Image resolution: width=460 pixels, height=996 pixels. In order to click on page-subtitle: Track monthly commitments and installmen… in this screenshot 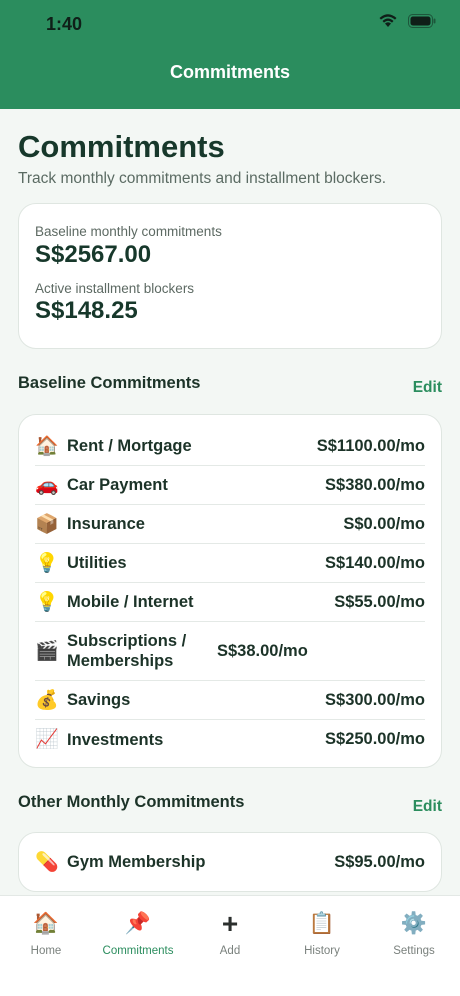, I will do `click(202, 178)`.